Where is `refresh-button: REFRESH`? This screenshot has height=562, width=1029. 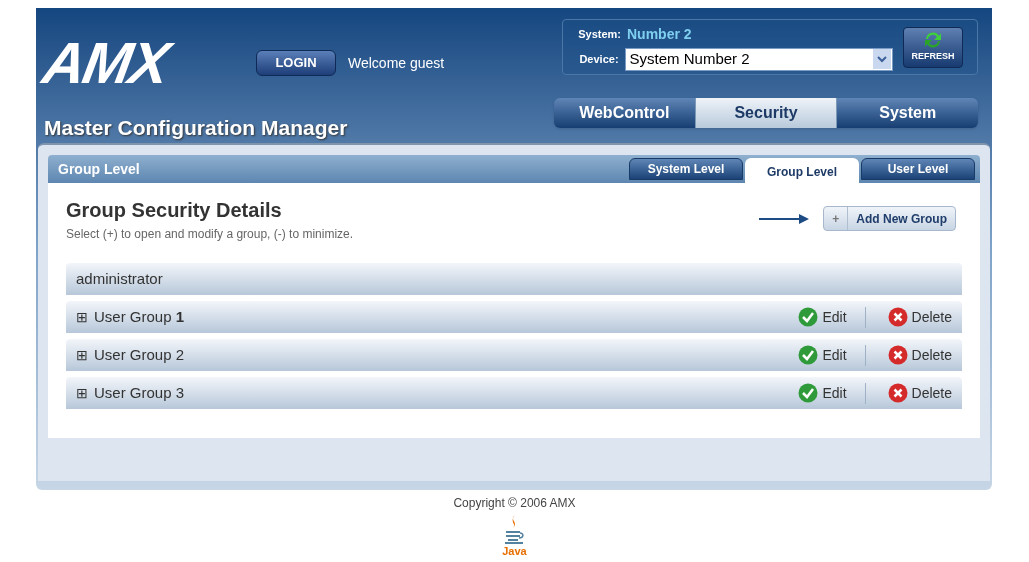
refresh-button: REFRESH is located at coordinates (933, 47).